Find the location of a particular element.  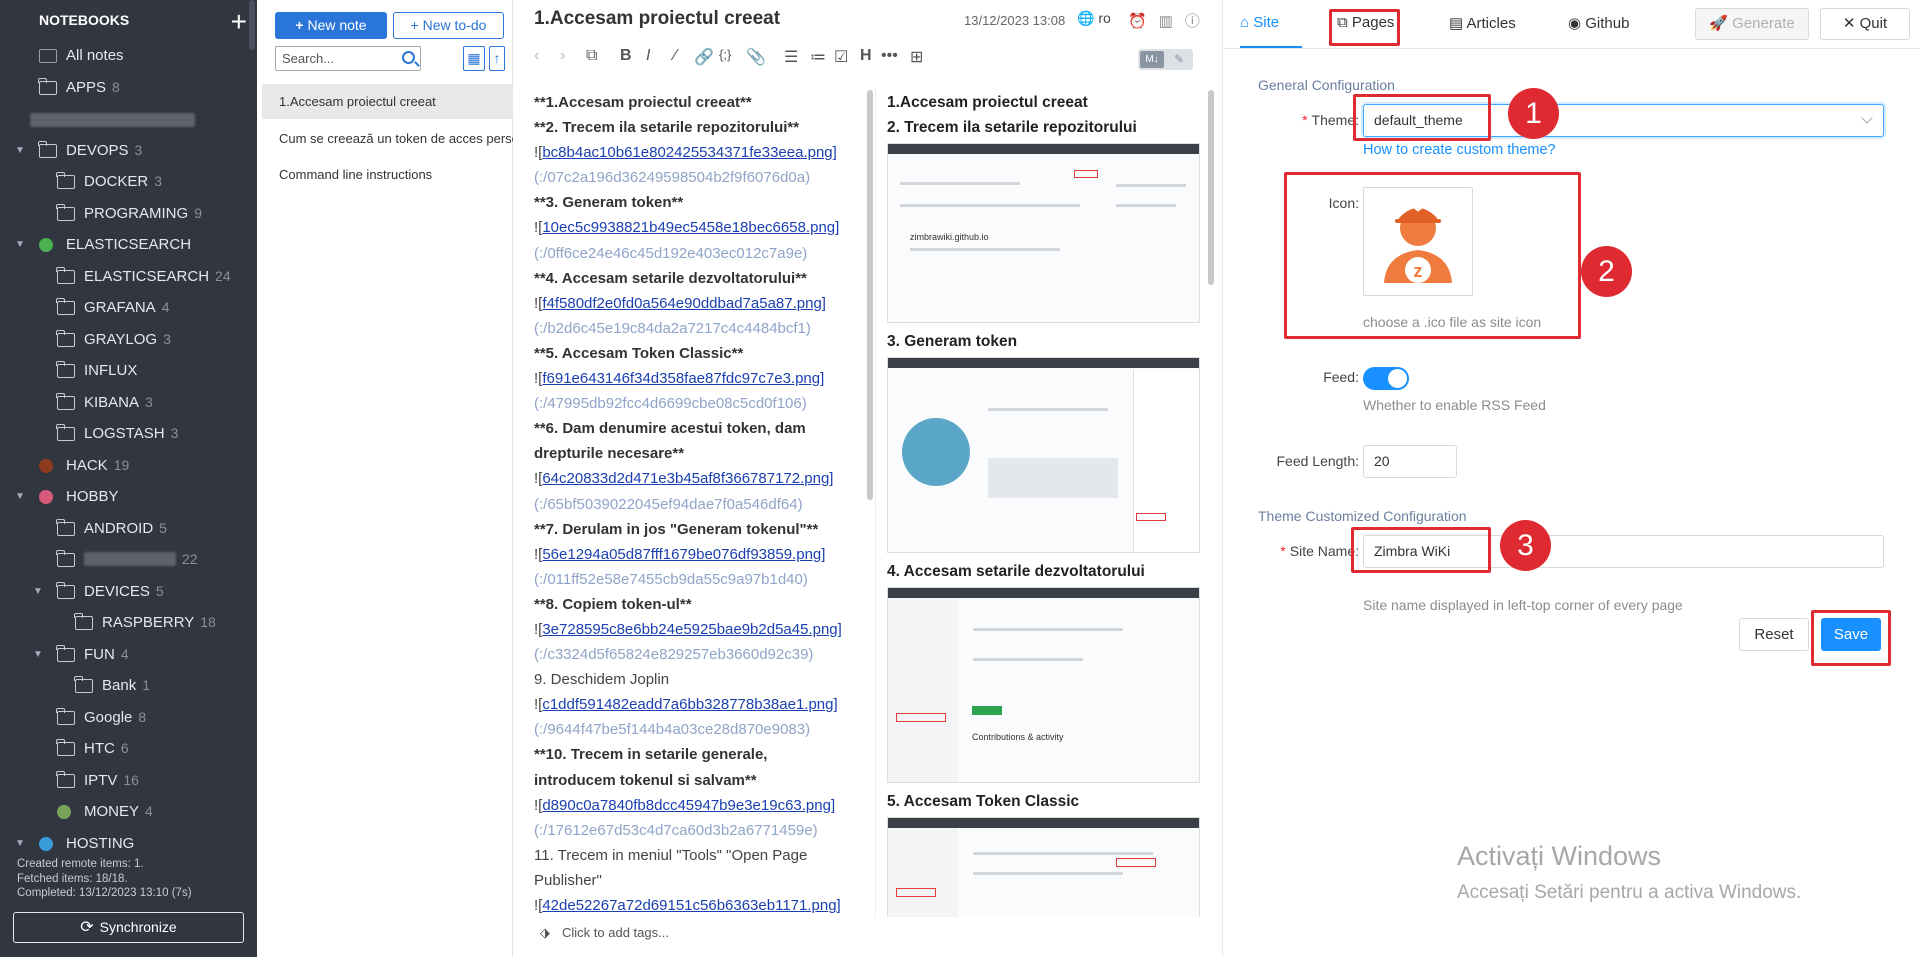

screenshot-site-text: zimbrawiki.github.io is located at coordinates (949, 237).